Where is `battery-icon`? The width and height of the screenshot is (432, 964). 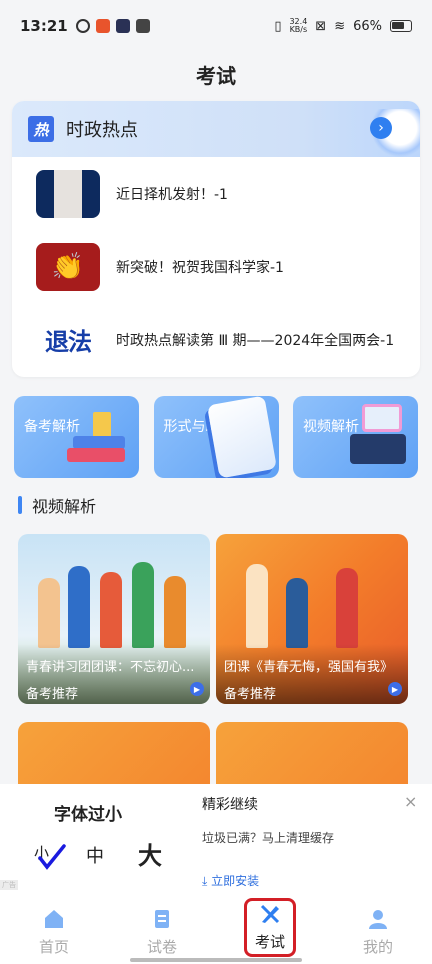
battery-icon is located at coordinates (401, 26).